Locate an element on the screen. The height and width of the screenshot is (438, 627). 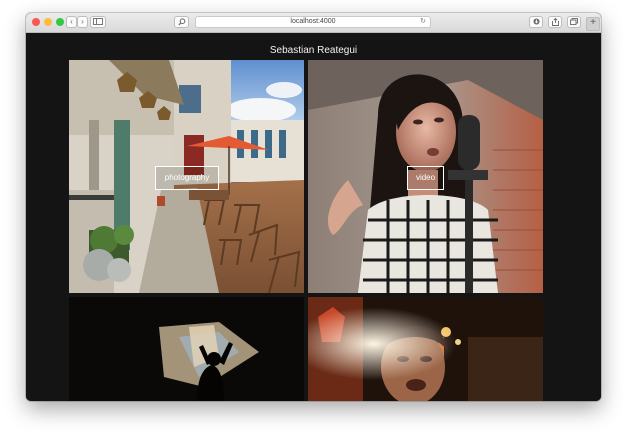
downloads-button is located at coordinates (536, 22).